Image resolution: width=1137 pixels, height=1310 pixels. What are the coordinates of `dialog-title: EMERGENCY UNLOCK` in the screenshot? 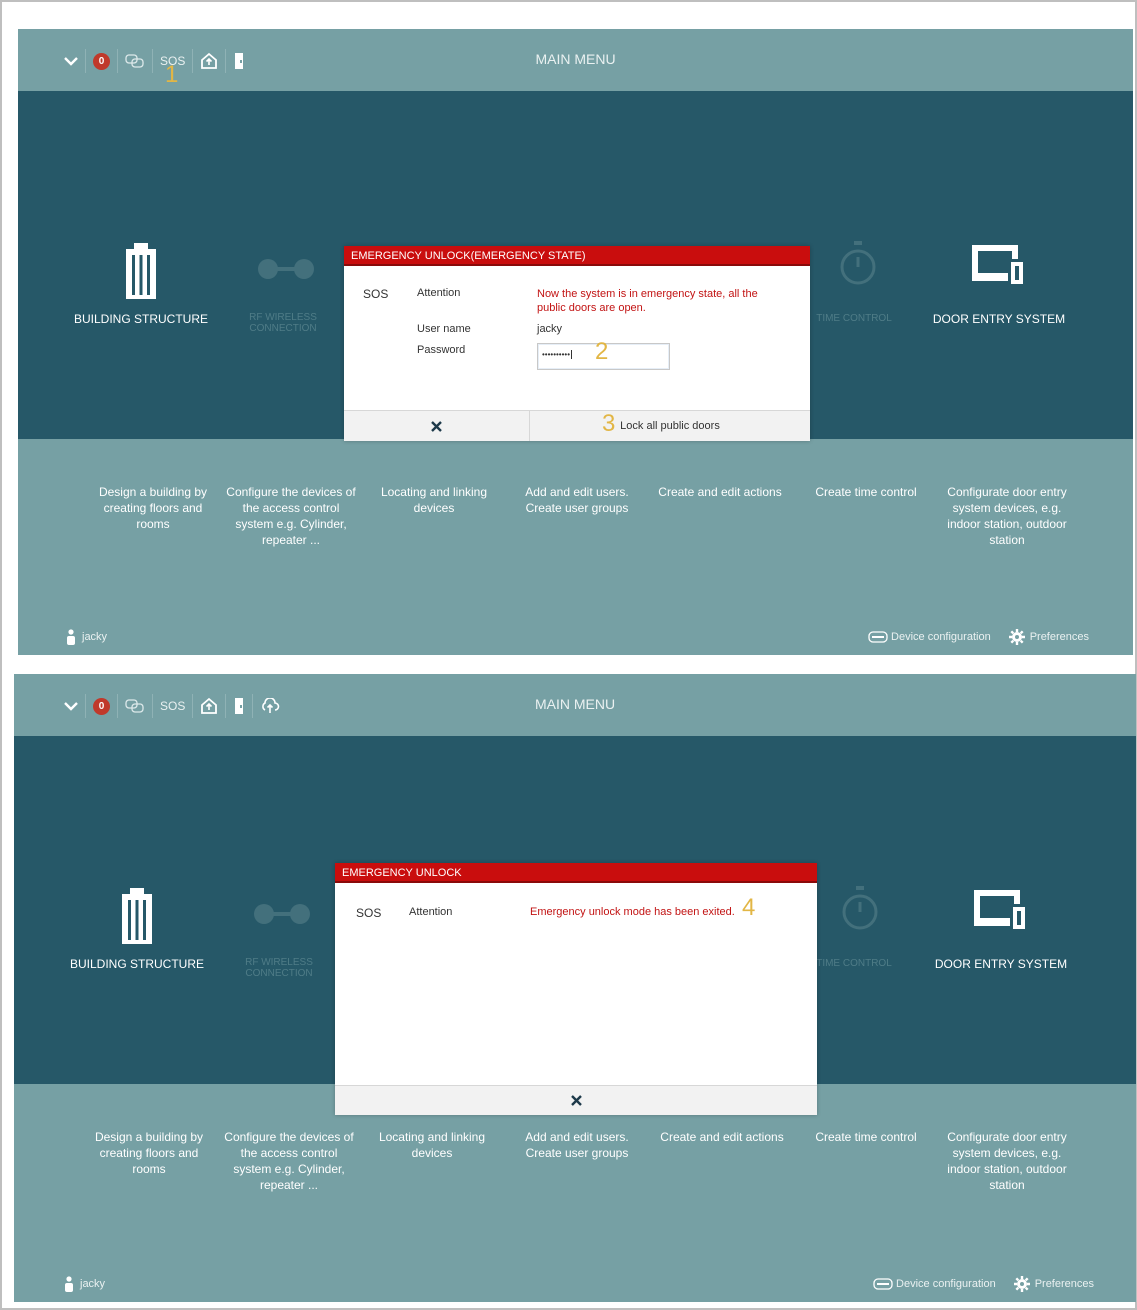 It's located at (576, 873).